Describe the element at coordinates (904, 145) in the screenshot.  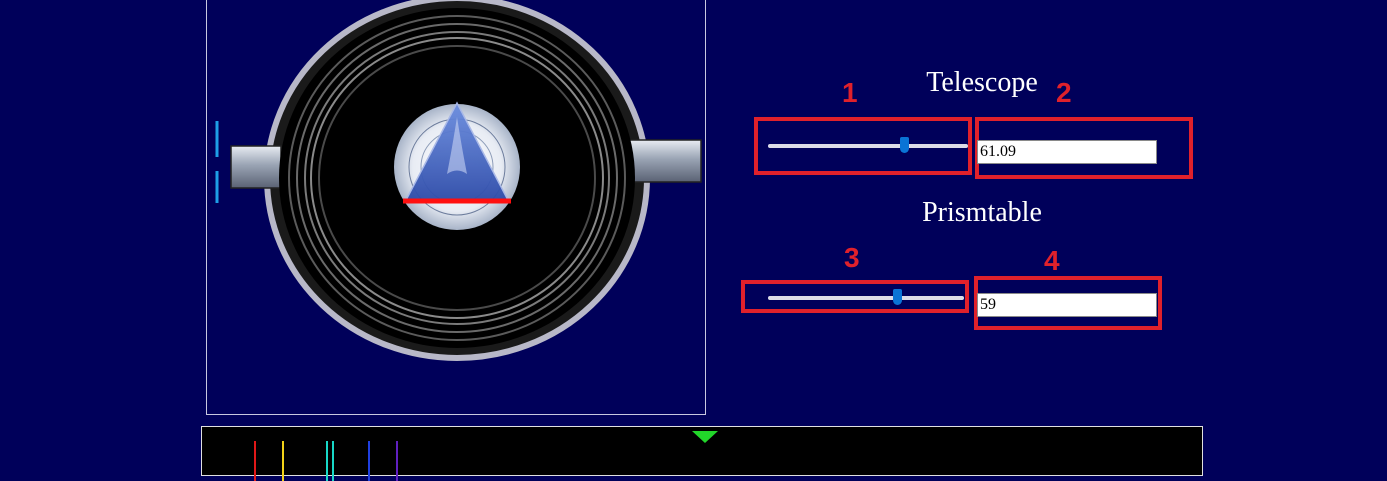
I see `telescope-slider-thumb` at that location.